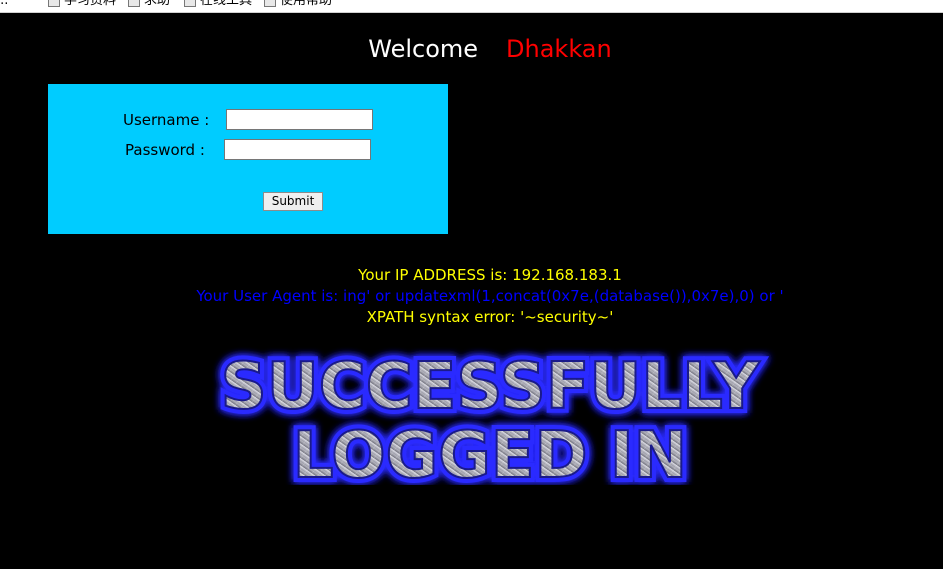 This screenshot has height=569, width=943. I want to click on username-label: Username :, so click(166, 120).